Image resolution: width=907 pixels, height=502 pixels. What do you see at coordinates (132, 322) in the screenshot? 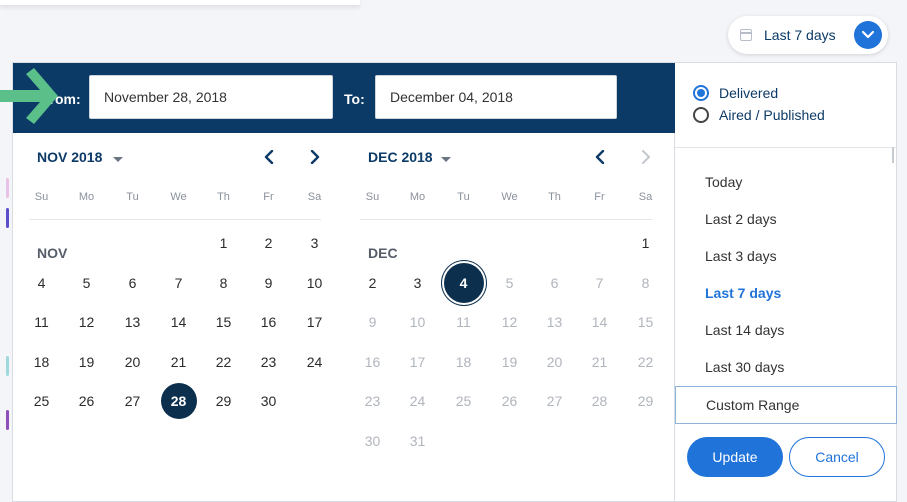
I see `calendar-day: 13` at bounding box center [132, 322].